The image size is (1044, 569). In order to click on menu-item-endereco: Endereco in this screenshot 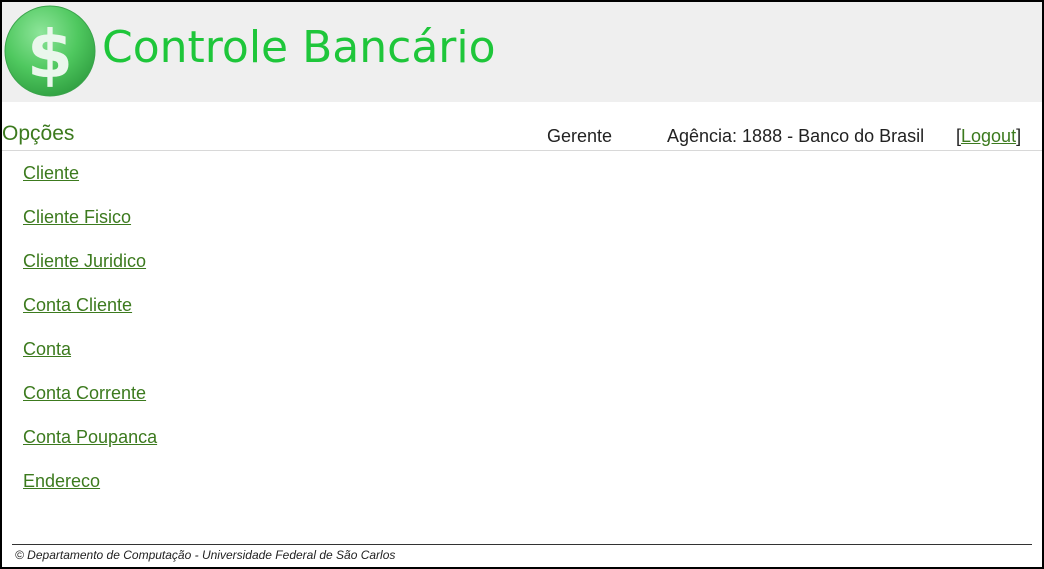, I will do `click(90, 492)`.